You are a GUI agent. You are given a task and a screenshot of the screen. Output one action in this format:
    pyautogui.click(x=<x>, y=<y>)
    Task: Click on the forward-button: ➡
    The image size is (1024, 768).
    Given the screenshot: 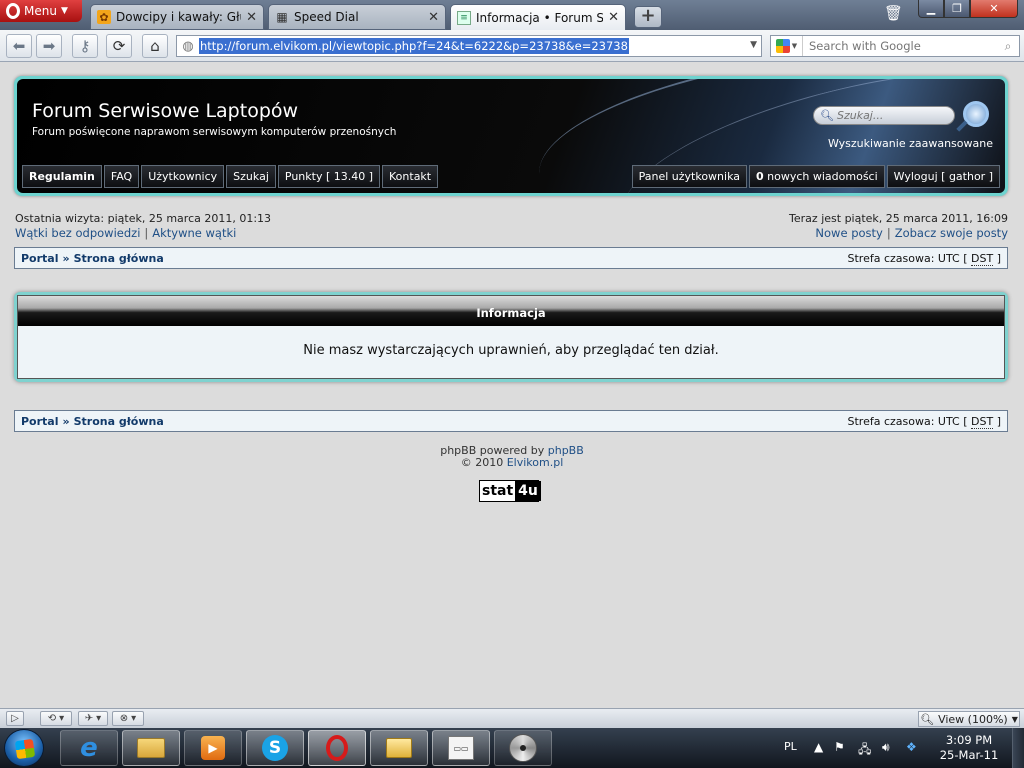 What is the action you would take?
    pyautogui.click(x=49, y=46)
    